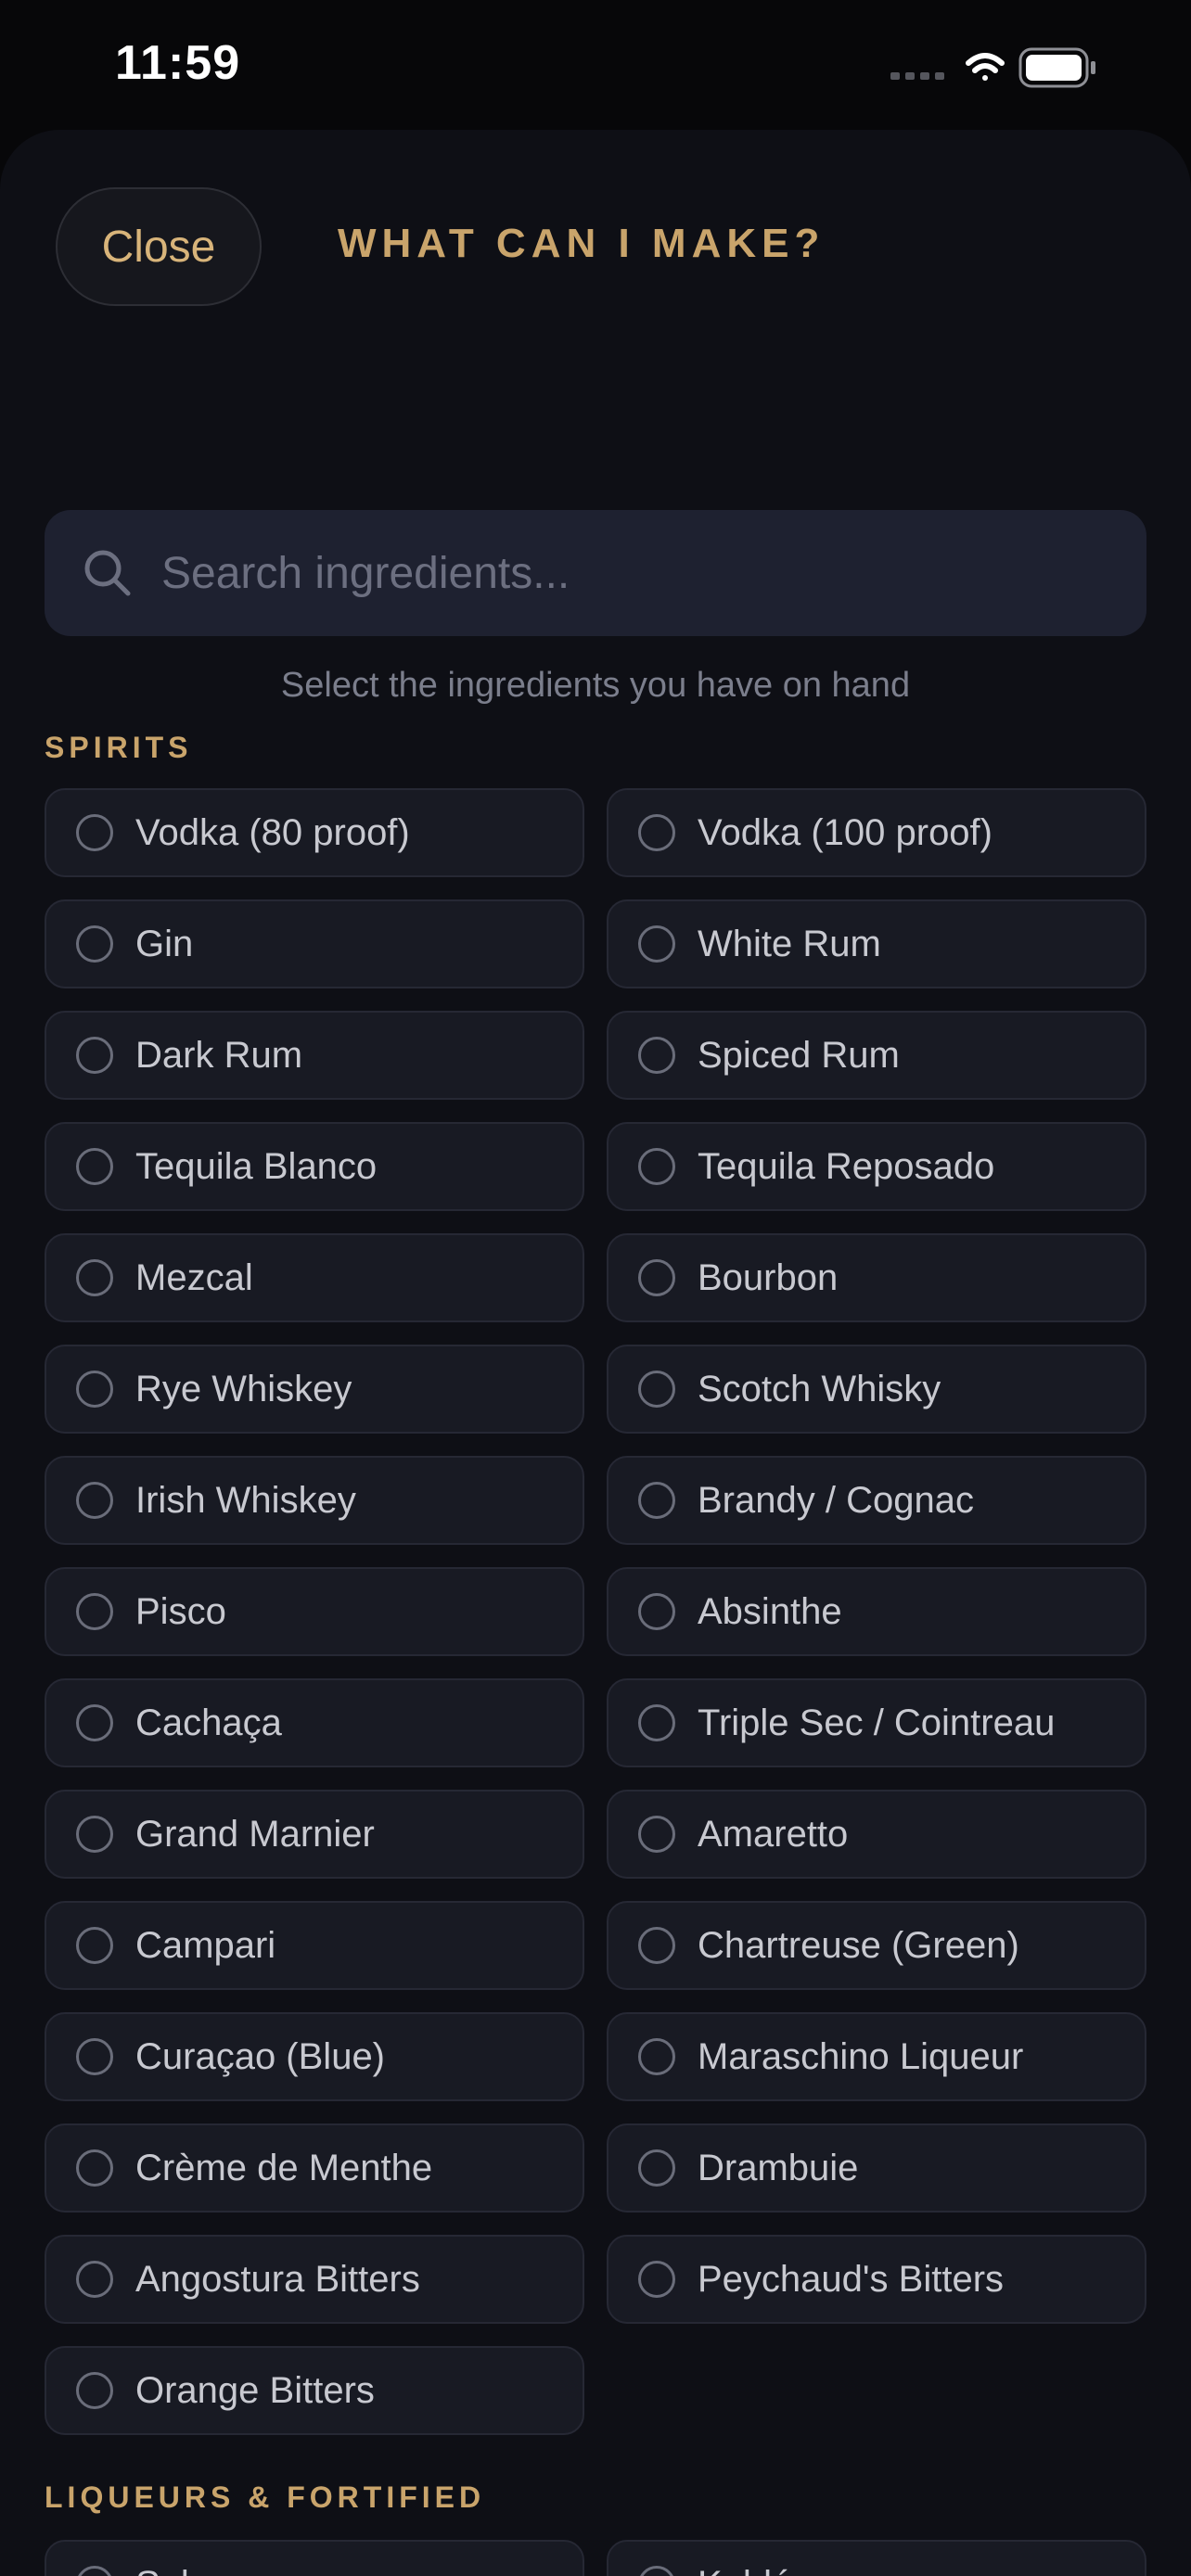 This screenshot has width=1191, height=2576. I want to click on ingredient-label: Maraschino Liqueur, so click(861, 2056).